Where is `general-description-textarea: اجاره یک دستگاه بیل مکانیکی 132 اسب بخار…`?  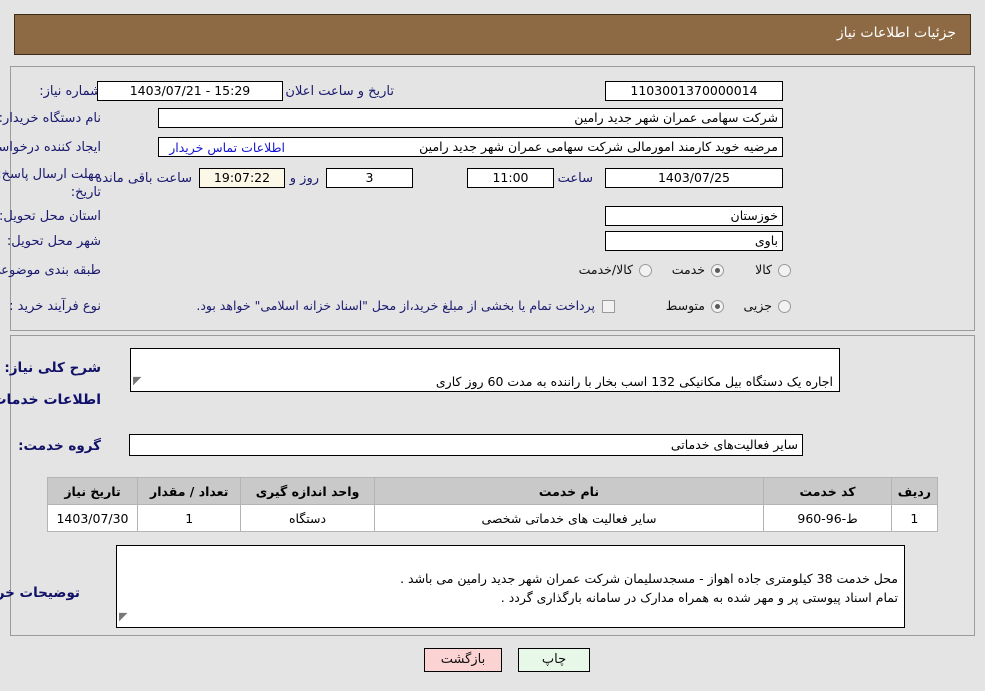 general-description-textarea: اجاره یک دستگاه بیل مکانیکی 132 اسب بخار… is located at coordinates (485, 370).